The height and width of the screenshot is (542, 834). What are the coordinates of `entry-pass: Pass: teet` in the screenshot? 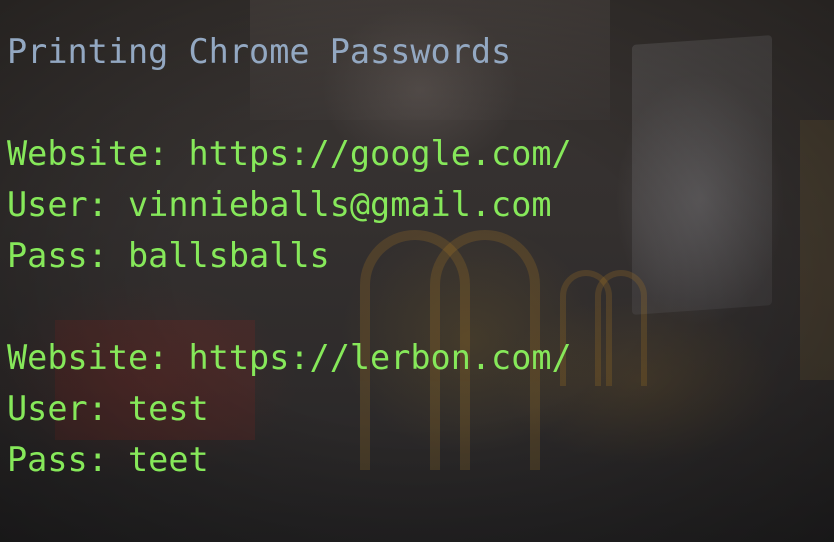 It's located at (108, 459).